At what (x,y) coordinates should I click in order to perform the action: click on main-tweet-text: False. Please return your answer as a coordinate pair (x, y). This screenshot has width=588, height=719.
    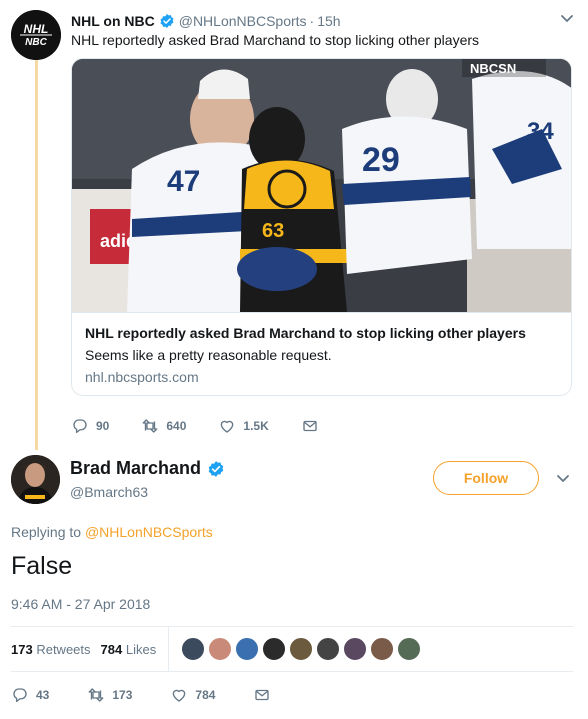
    Looking at the image, I should click on (42, 566).